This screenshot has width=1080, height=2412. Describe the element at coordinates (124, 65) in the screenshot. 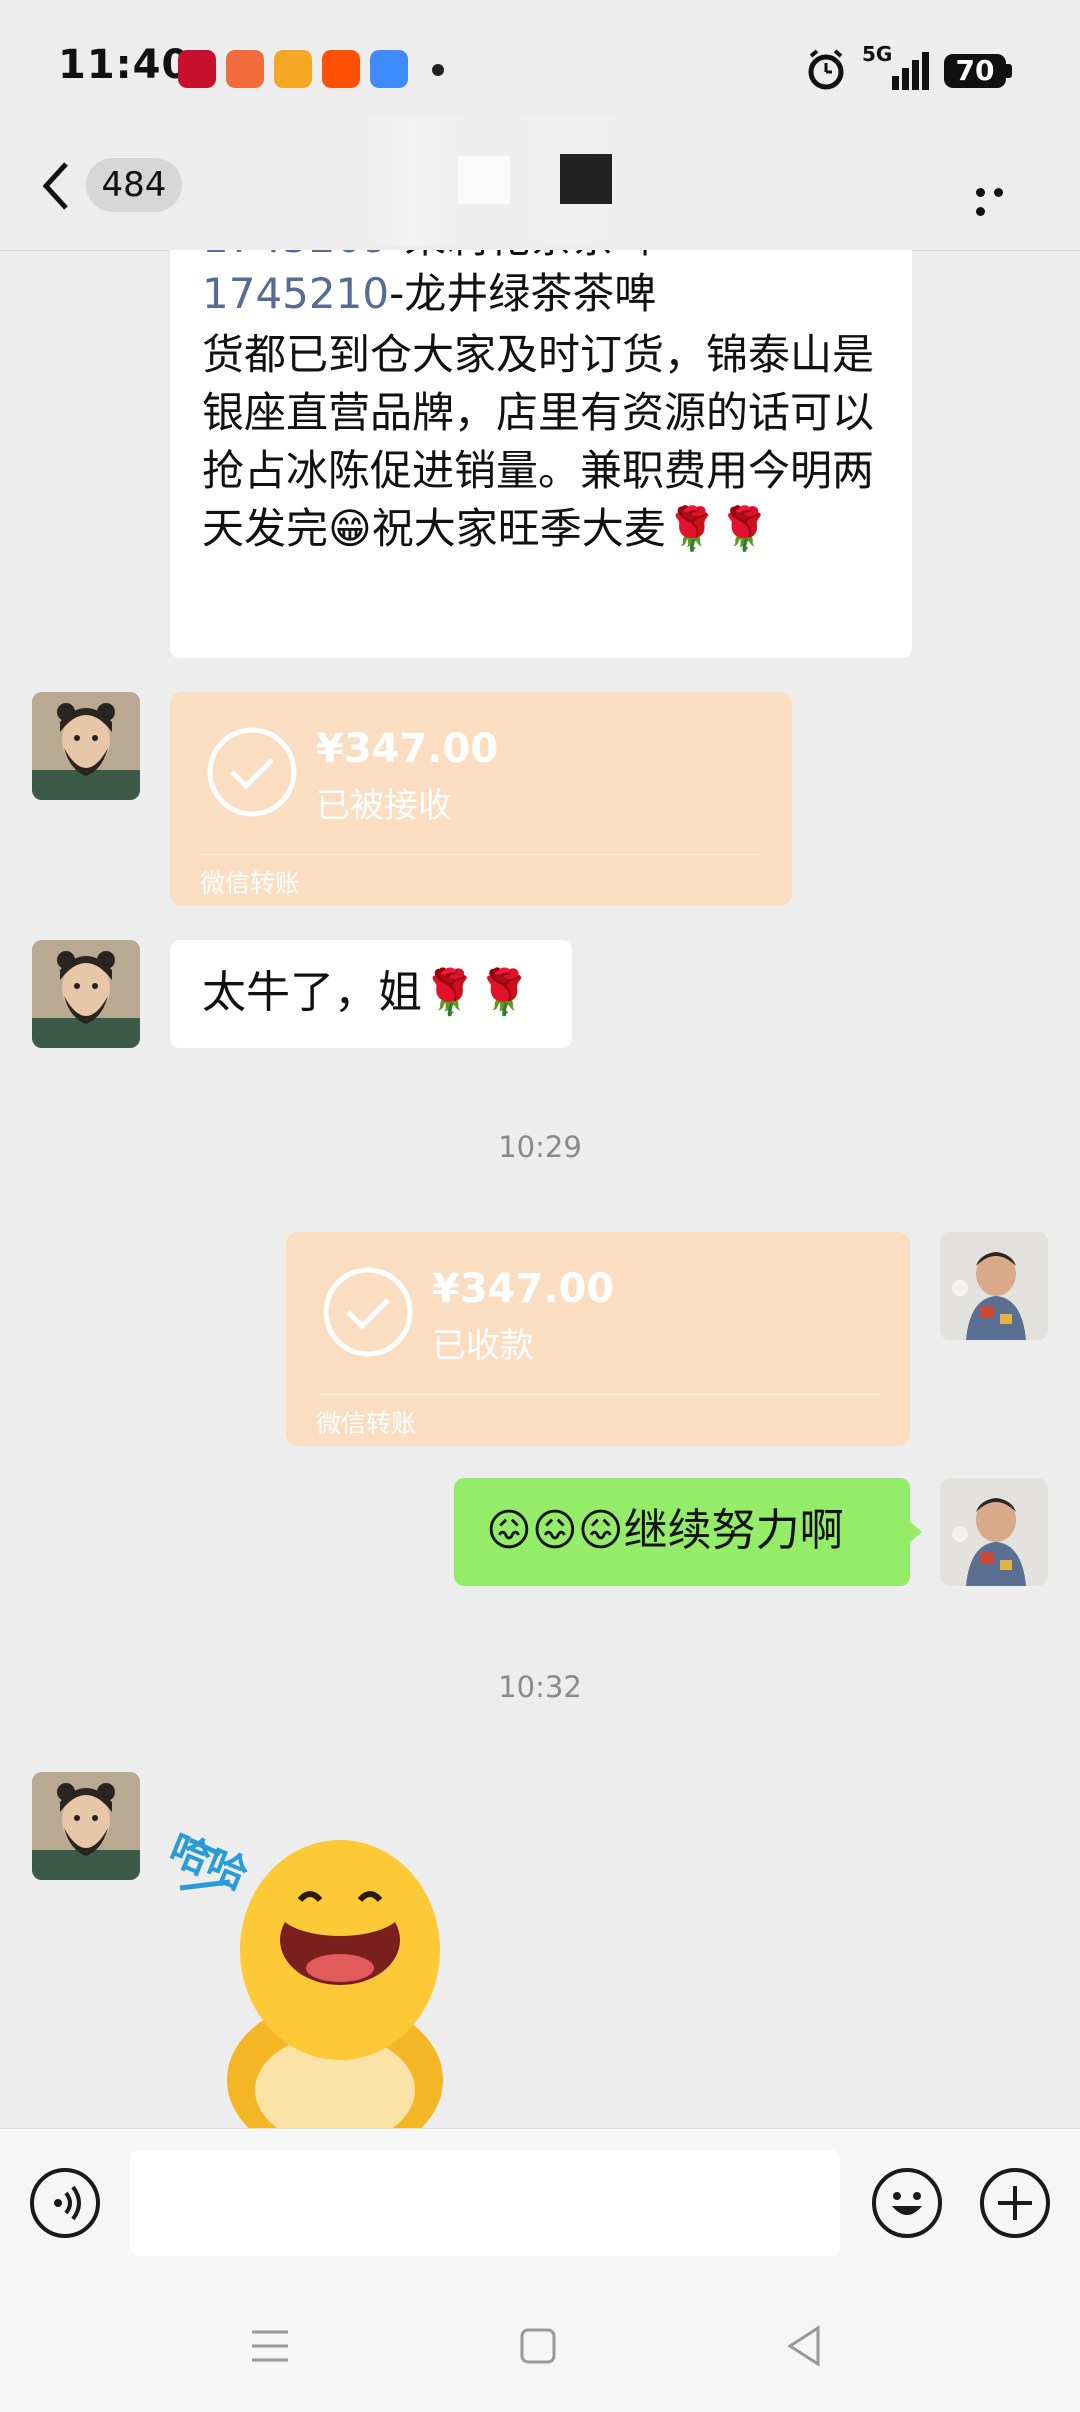

I see `status-time: 11:40` at that location.